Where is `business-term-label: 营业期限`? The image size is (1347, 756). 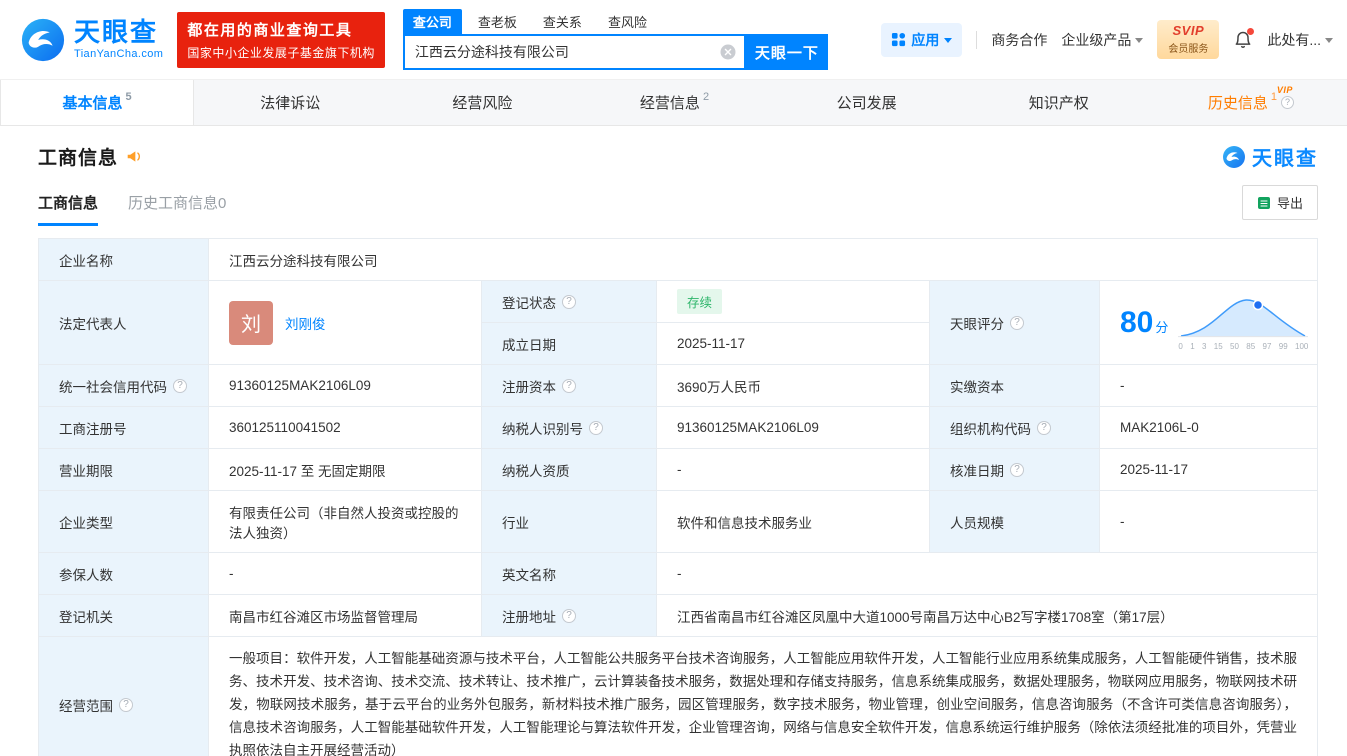
business-term-label: 营业期限 is located at coordinates (123, 469).